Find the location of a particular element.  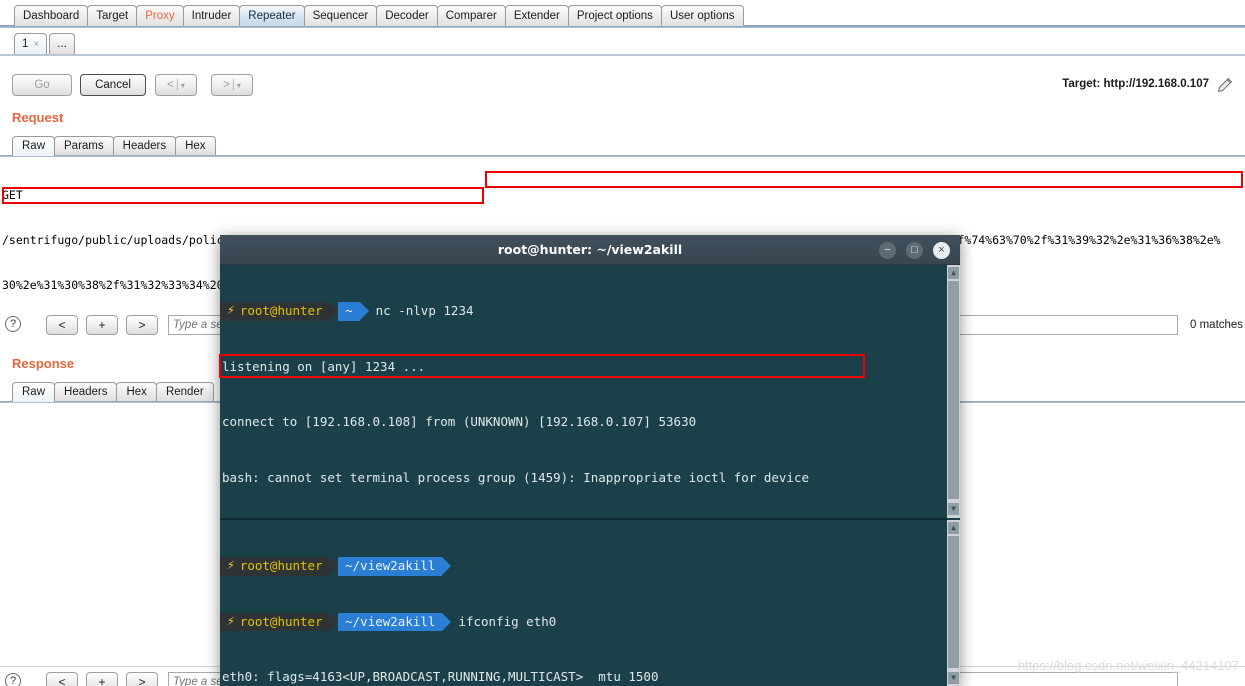

watermark: https://blog.csdn.net/weixin_44214107 is located at coordinates (1128, 665).